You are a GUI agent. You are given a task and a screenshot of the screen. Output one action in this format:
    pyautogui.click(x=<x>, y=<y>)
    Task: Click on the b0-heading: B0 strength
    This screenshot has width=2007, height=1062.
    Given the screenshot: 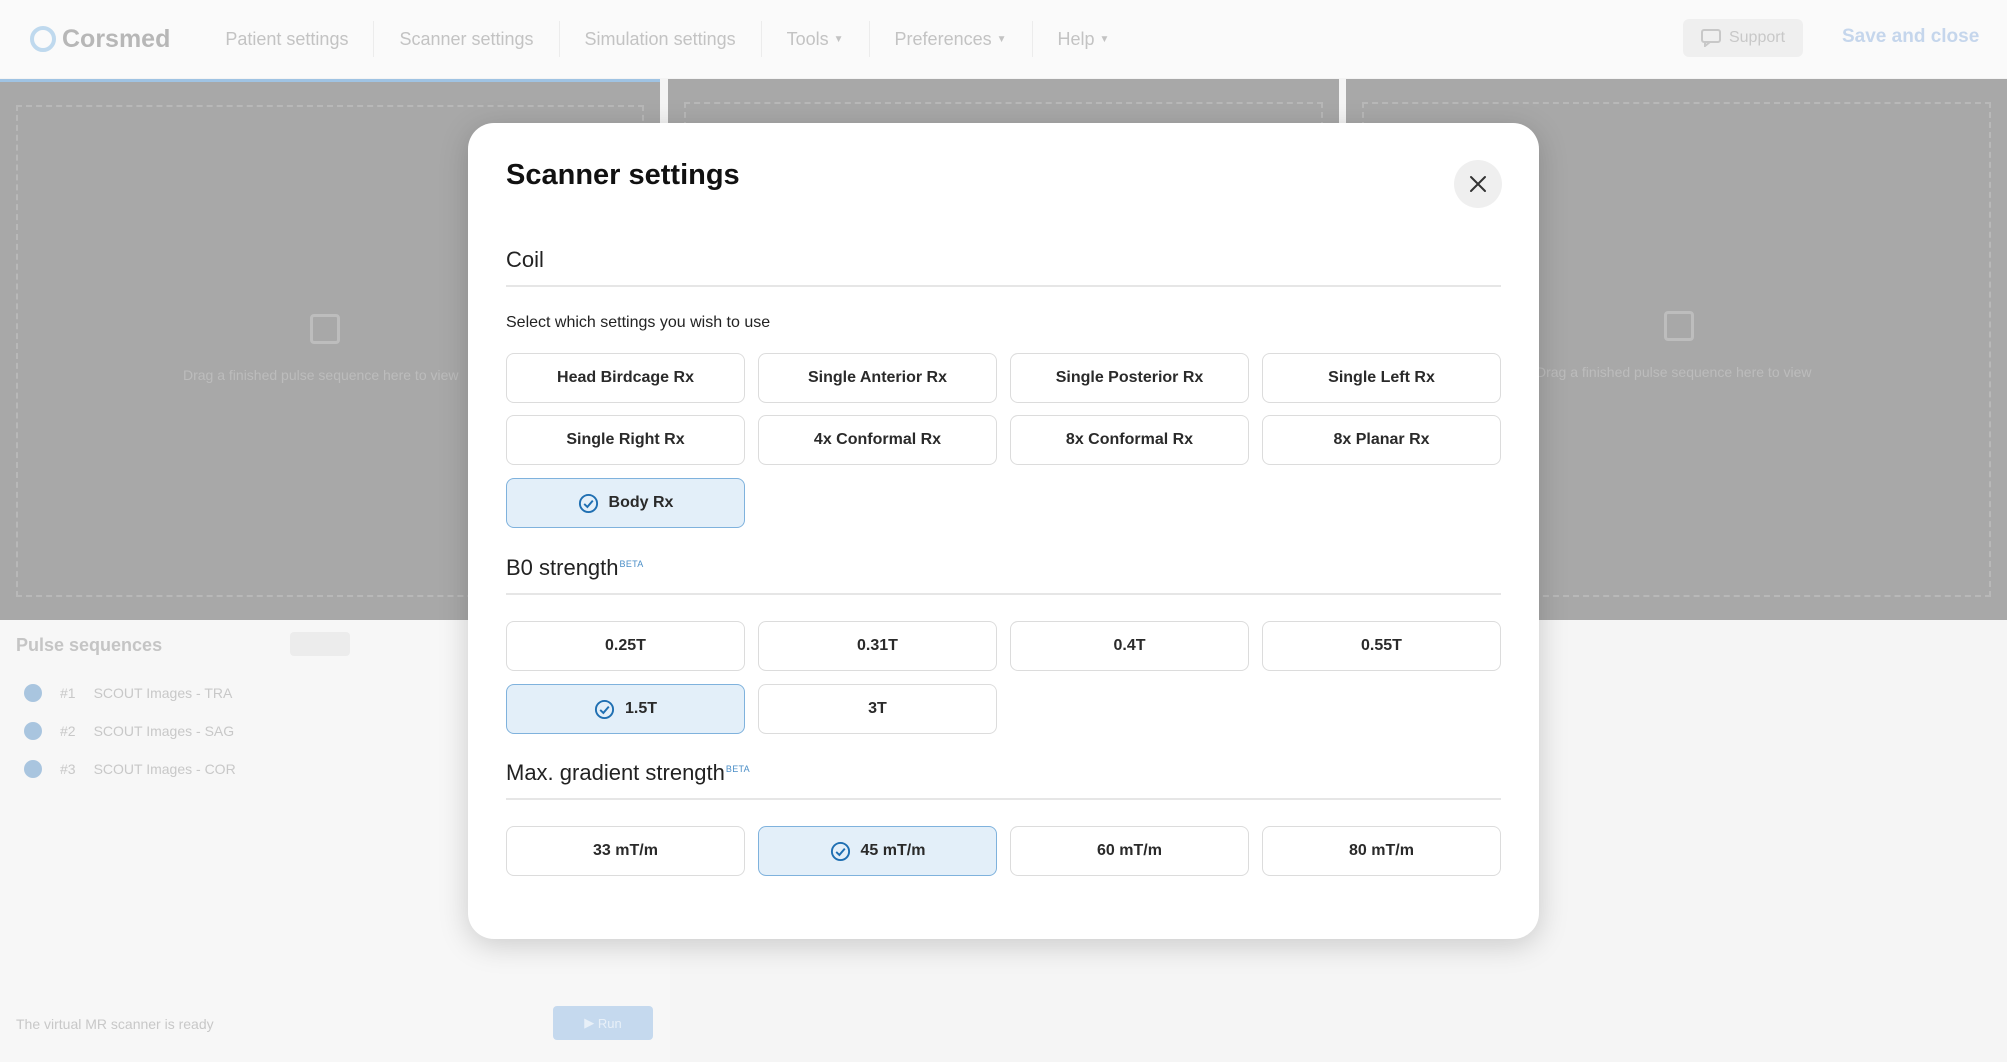 What is the action you would take?
    pyautogui.click(x=562, y=567)
    